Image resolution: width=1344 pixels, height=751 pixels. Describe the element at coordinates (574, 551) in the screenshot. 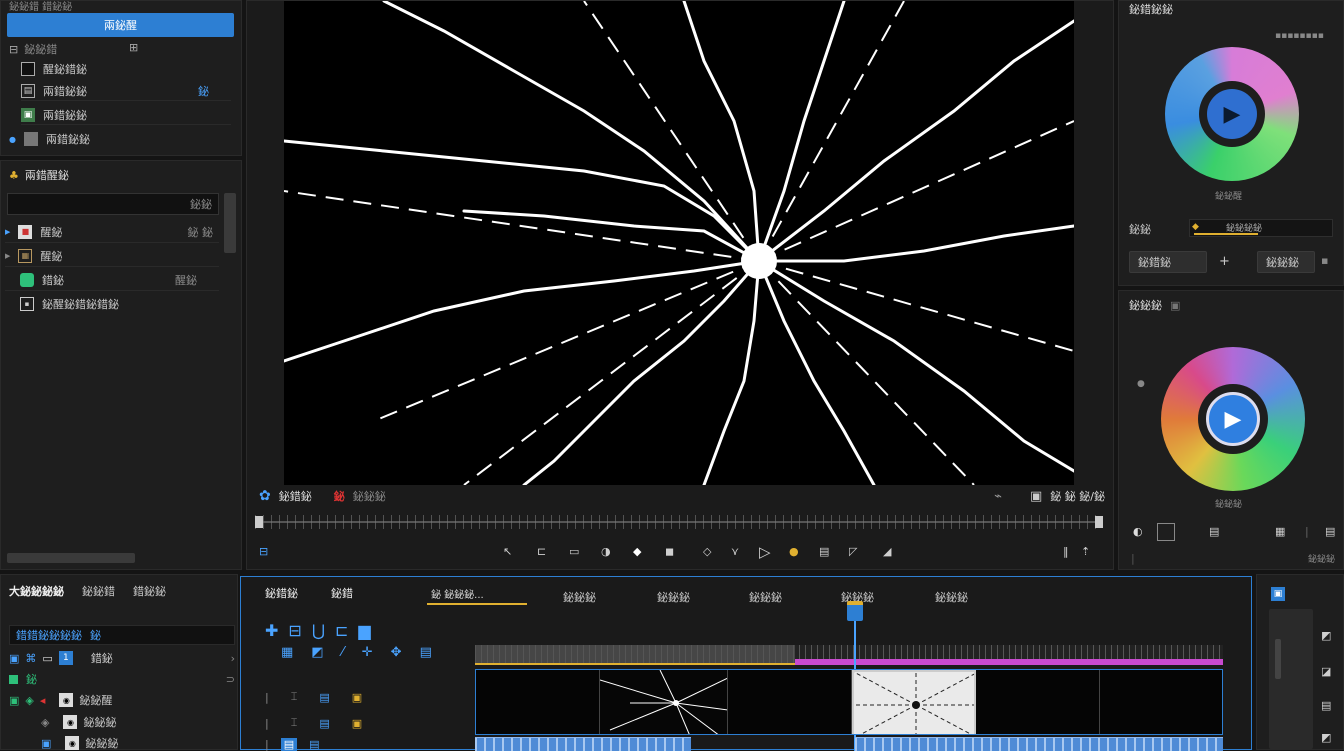

I see `crop-tool-icon: ▭` at that location.